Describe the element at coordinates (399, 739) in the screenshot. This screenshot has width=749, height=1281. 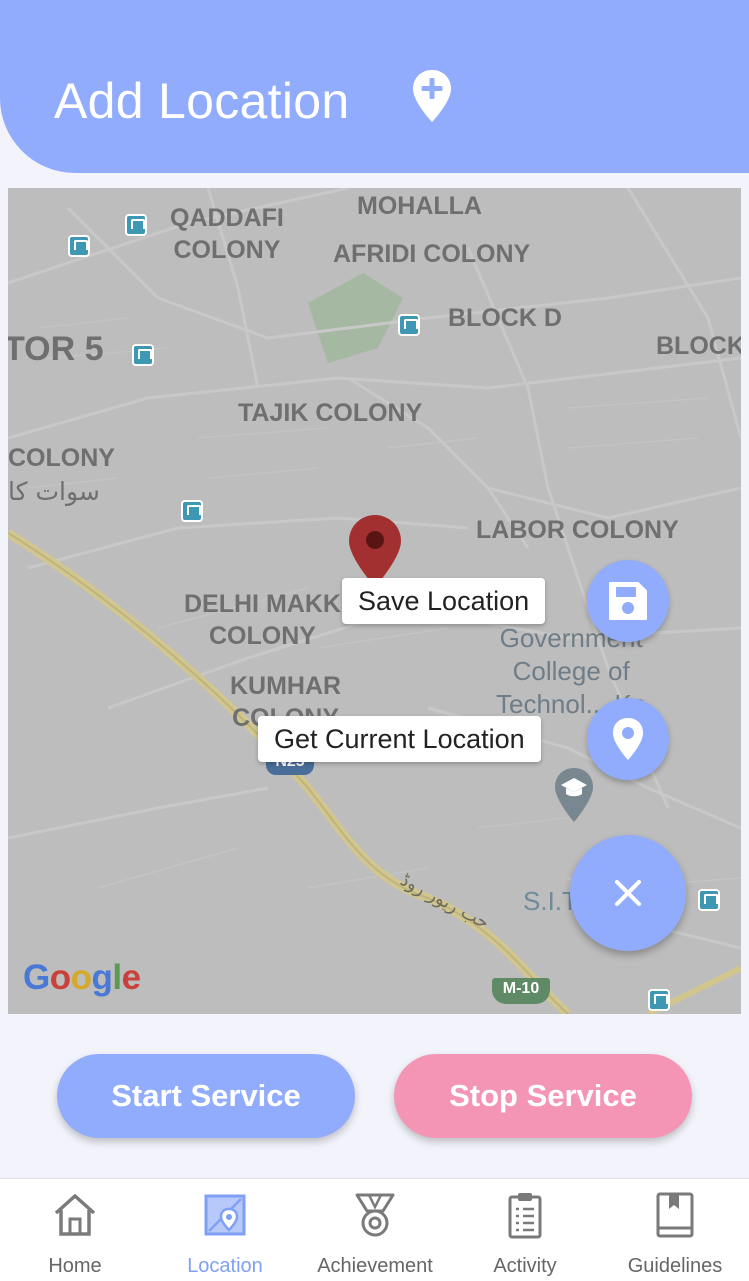
I see `get-current-location-label: Get Current Location` at that location.